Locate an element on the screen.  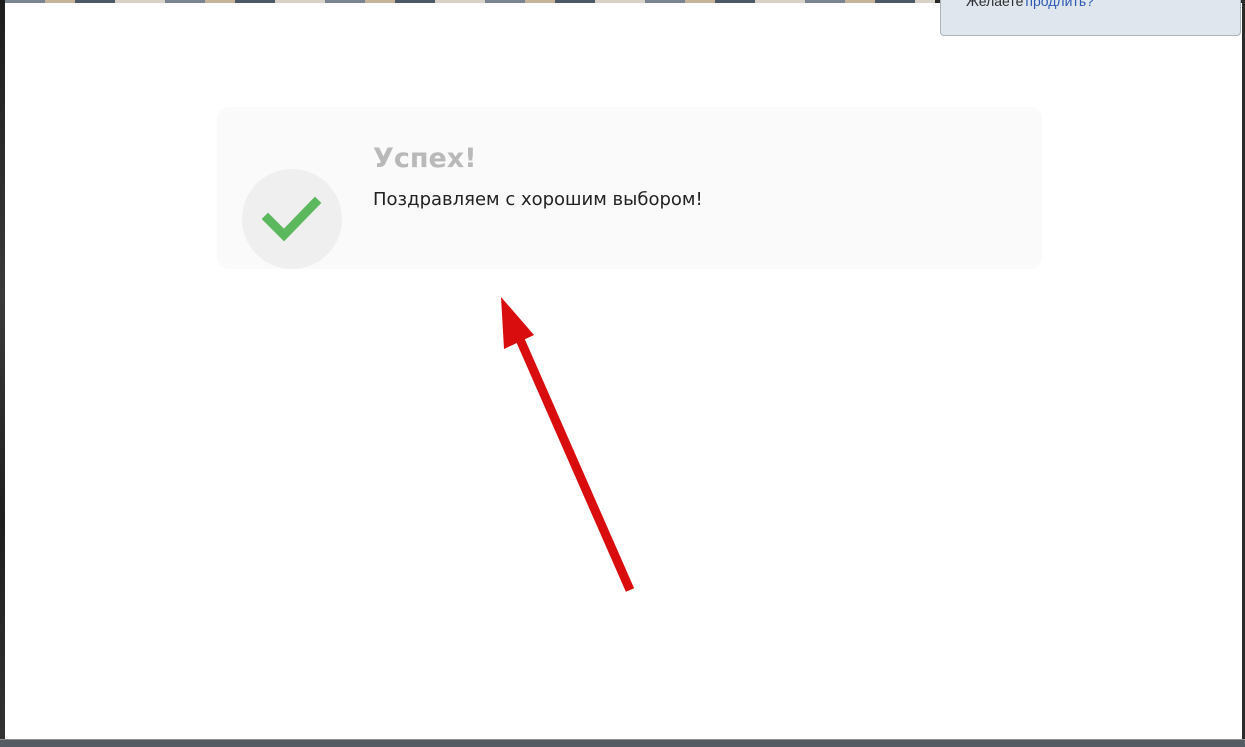
success-icon-circle is located at coordinates (292, 219).